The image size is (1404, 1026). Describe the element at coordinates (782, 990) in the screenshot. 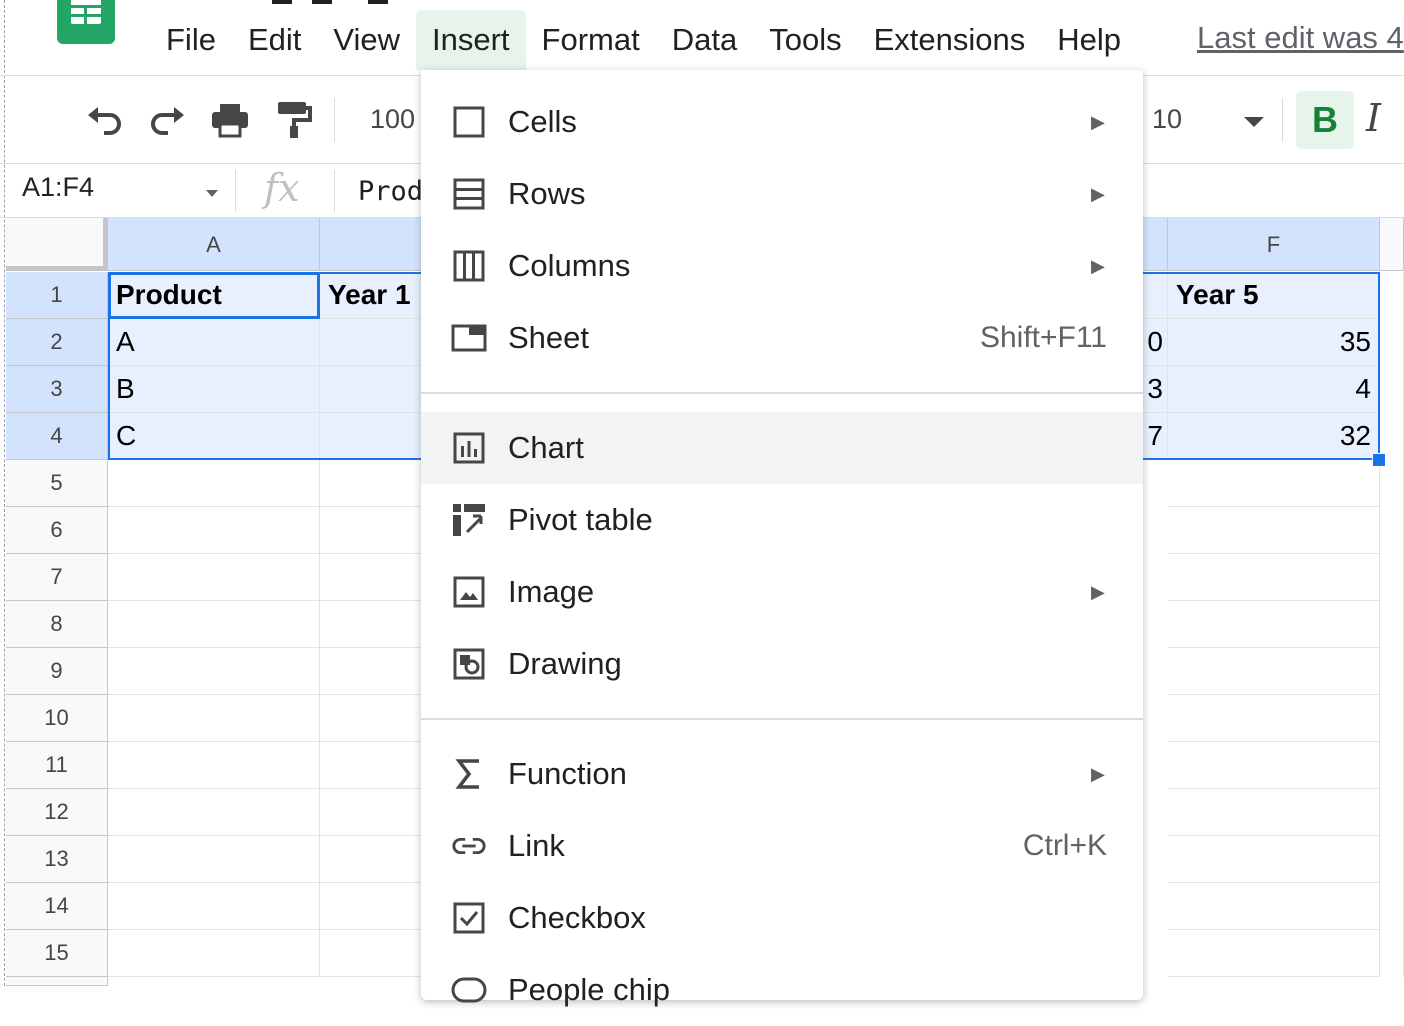

I see `menu-item-people-chip: People chip` at that location.